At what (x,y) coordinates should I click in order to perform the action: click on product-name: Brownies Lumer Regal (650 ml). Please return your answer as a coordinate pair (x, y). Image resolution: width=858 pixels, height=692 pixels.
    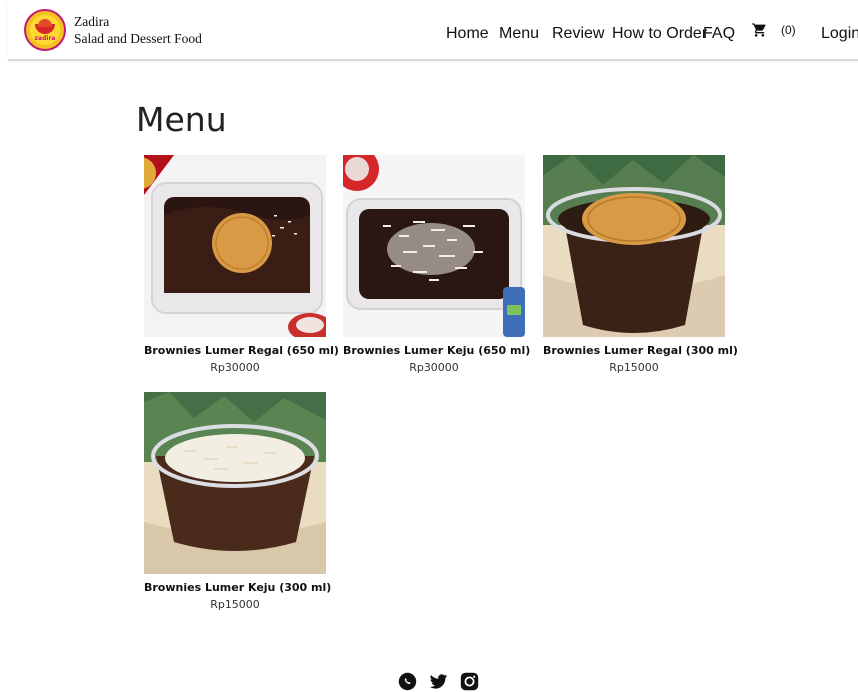
    Looking at the image, I should click on (241, 350).